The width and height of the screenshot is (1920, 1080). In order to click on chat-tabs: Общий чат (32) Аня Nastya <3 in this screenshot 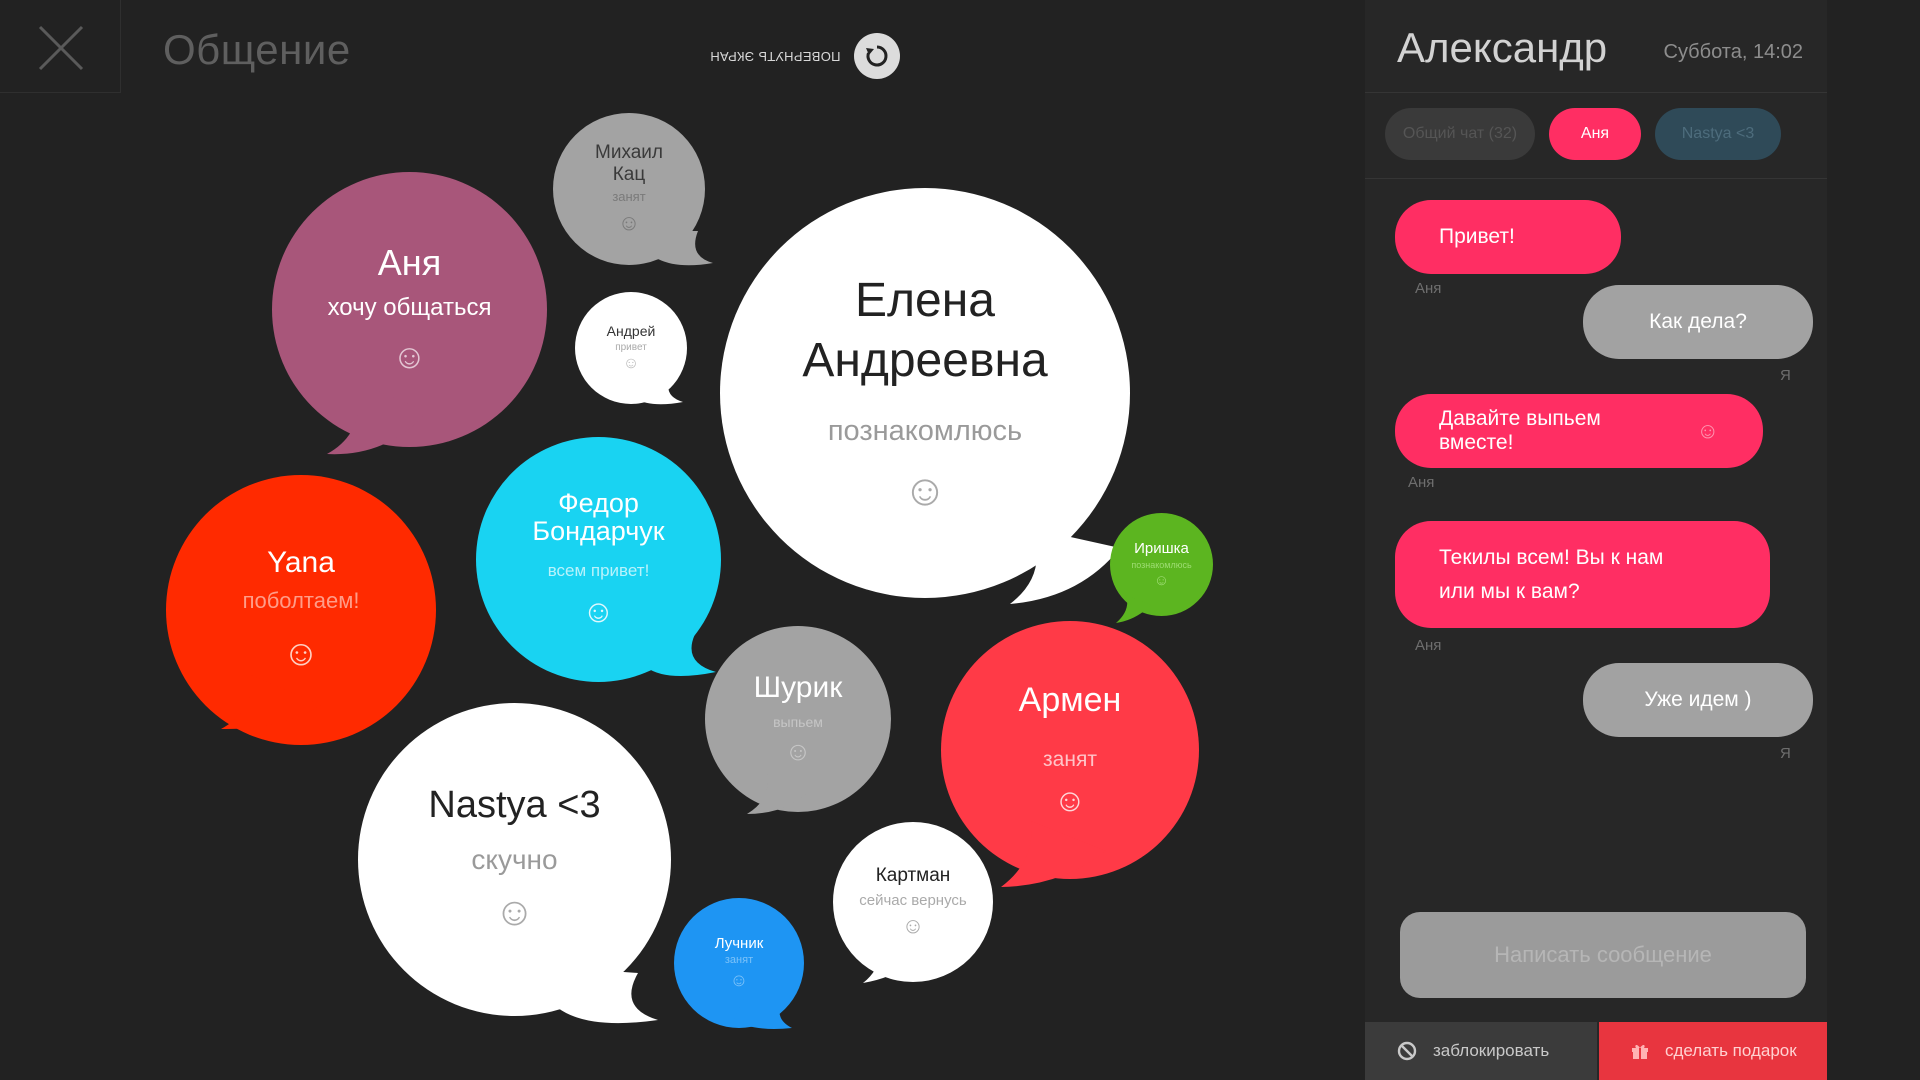, I will do `click(1583, 134)`.